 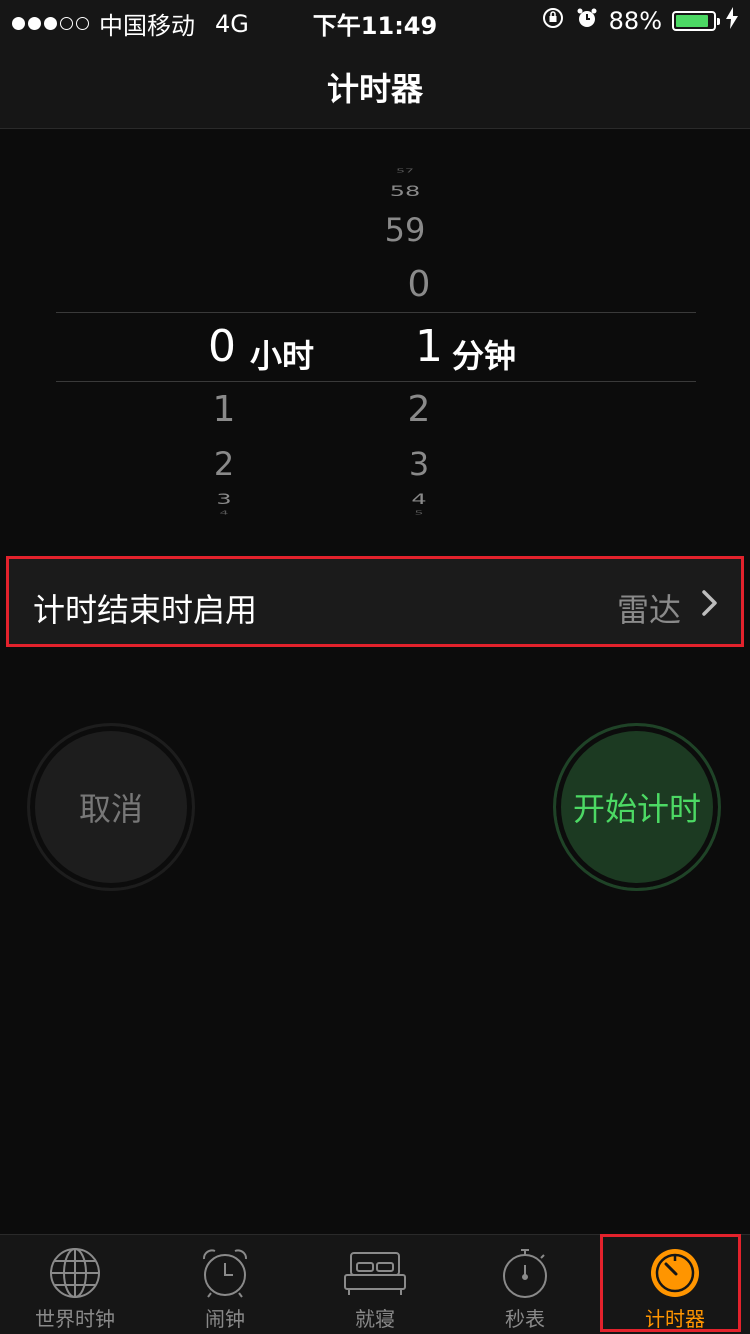 I want to click on stopwatch-icon, so click(x=525, y=1273).